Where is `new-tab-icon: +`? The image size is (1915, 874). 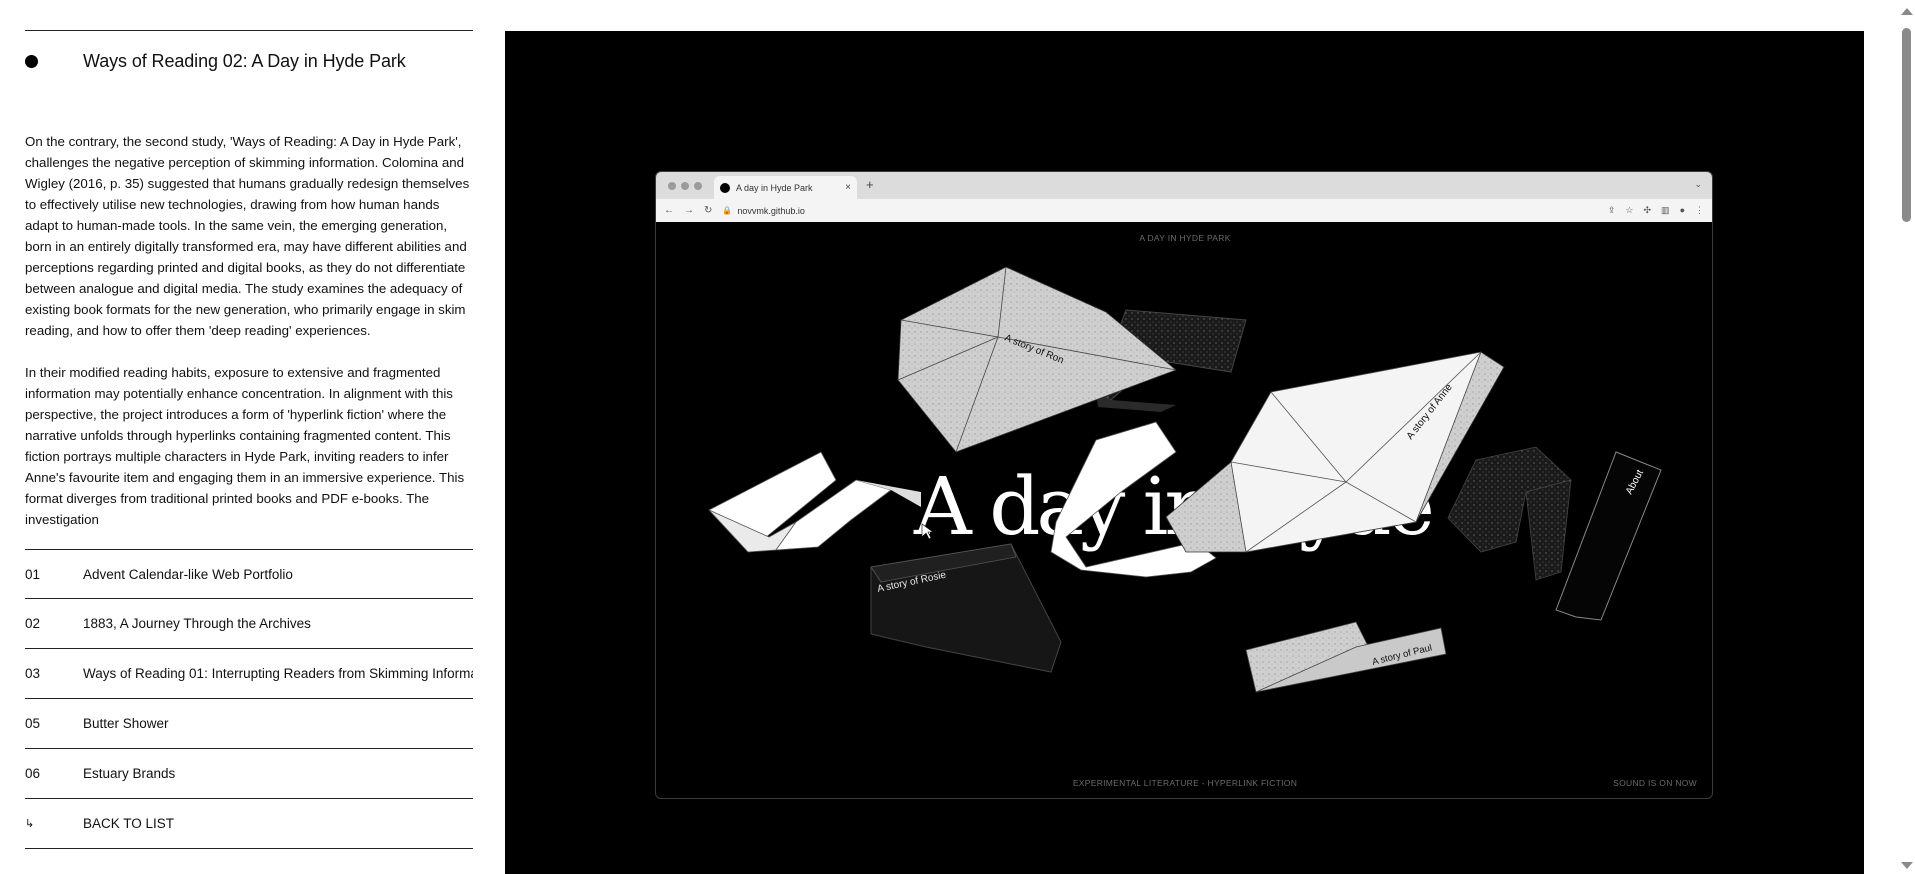 new-tab-icon: + is located at coordinates (870, 184).